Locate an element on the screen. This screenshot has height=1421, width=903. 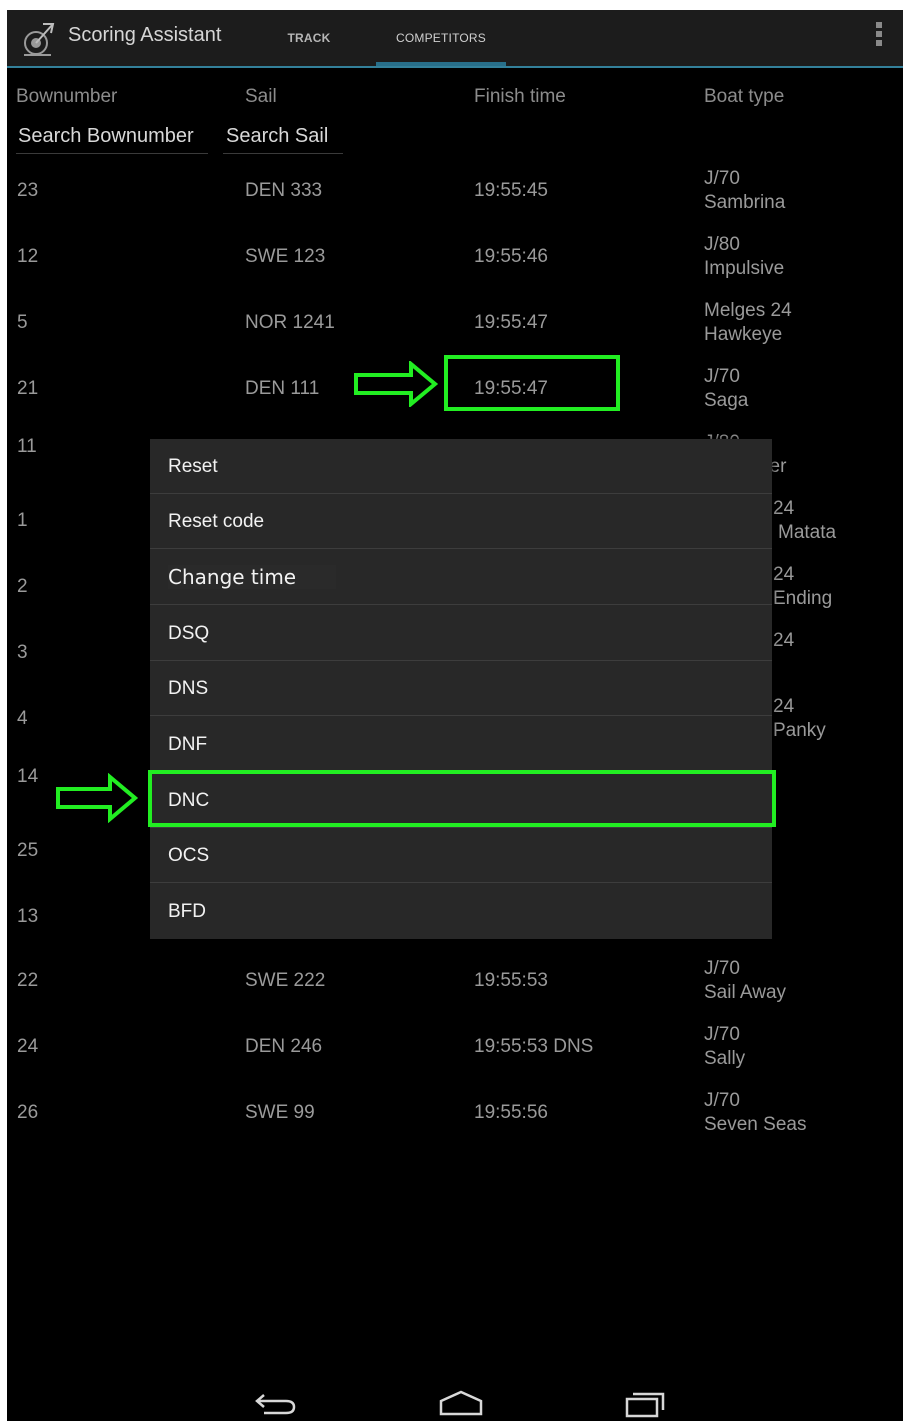
boat-type-cell: J/70 Saga is located at coordinates (726, 389).